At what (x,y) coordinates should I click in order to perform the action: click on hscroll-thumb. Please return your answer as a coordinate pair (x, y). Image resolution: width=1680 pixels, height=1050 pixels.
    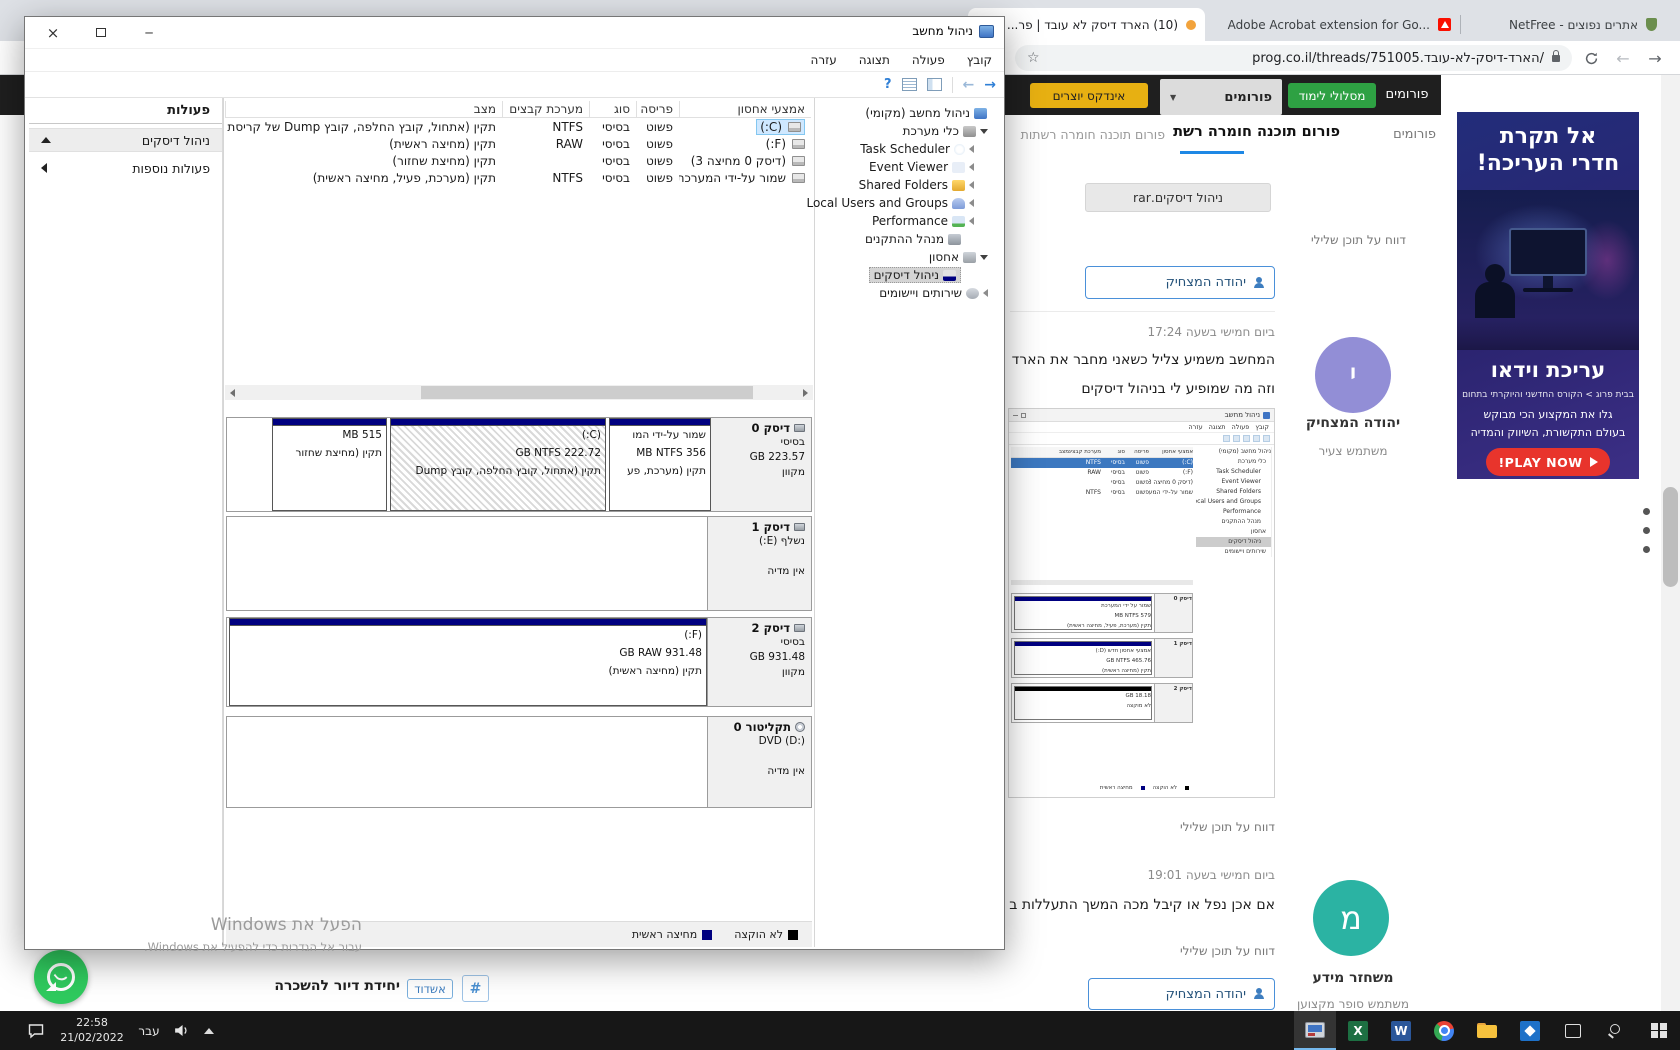
    Looking at the image, I should click on (587, 392).